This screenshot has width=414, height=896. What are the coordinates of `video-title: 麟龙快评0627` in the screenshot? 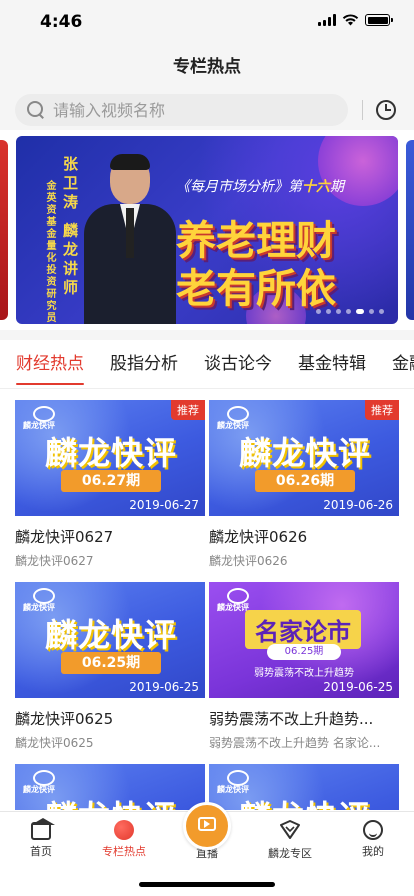 It's located at (110, 536).